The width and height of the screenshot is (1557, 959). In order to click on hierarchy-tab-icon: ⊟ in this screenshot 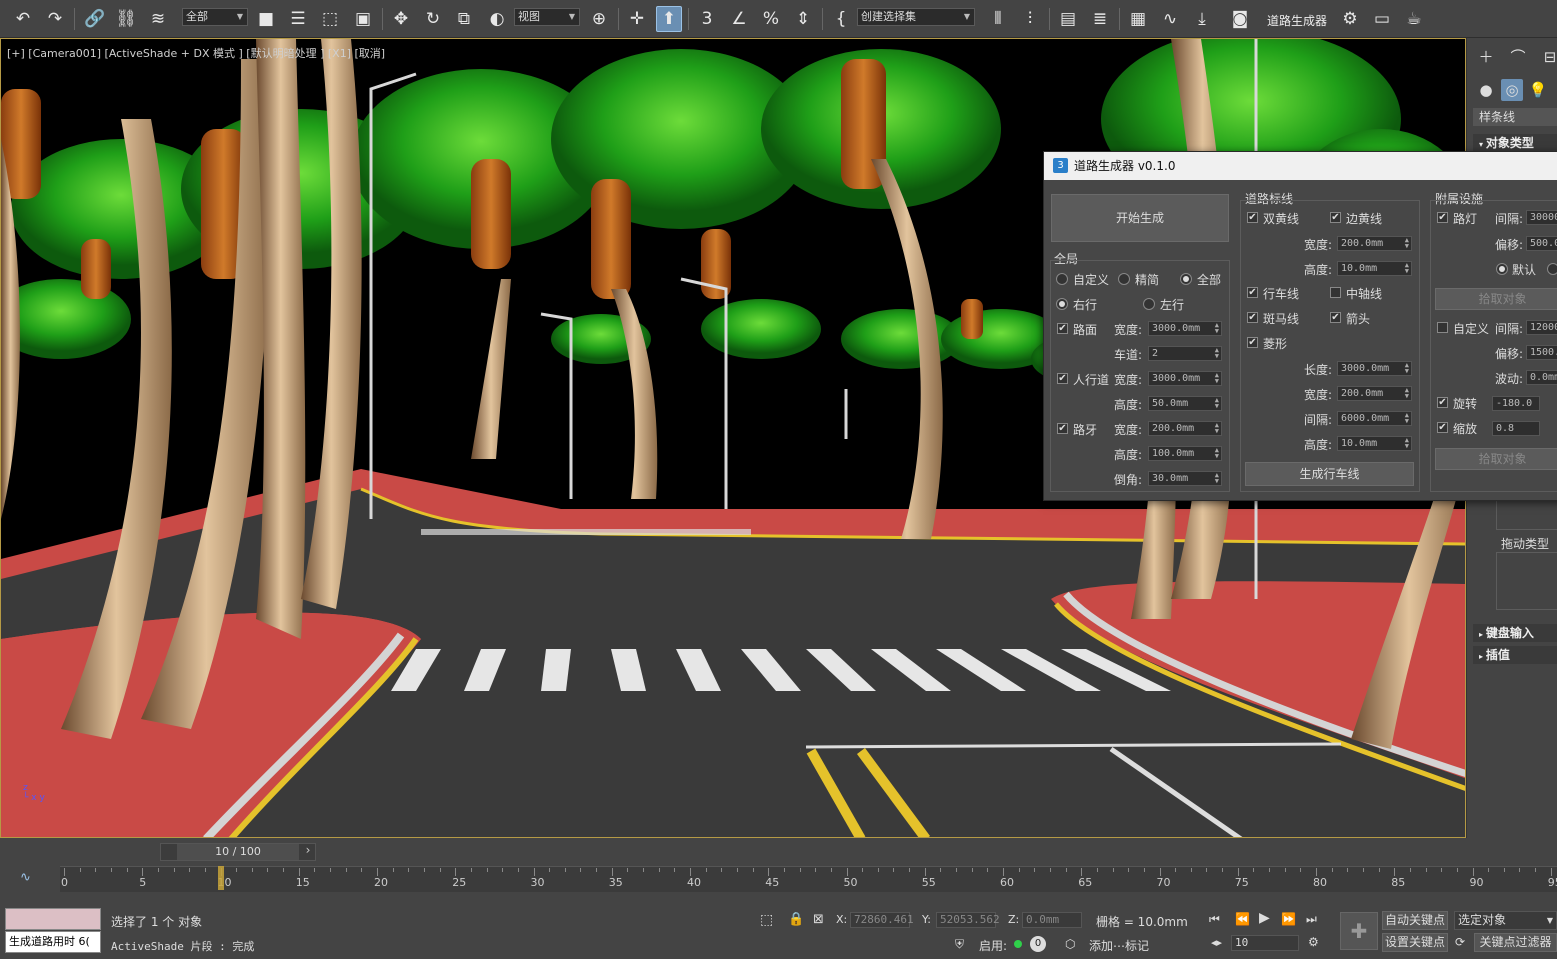, I will do `click(1548, 57)`.